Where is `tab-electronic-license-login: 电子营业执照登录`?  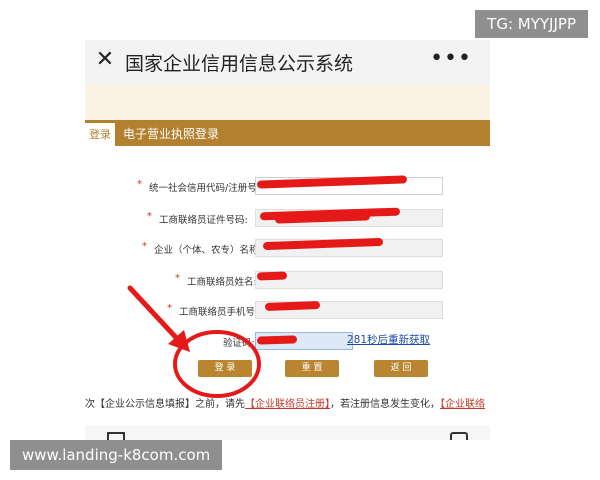 tab-electronic-license-login: 电子营业执照登录 is located at coordinates (171, 133).